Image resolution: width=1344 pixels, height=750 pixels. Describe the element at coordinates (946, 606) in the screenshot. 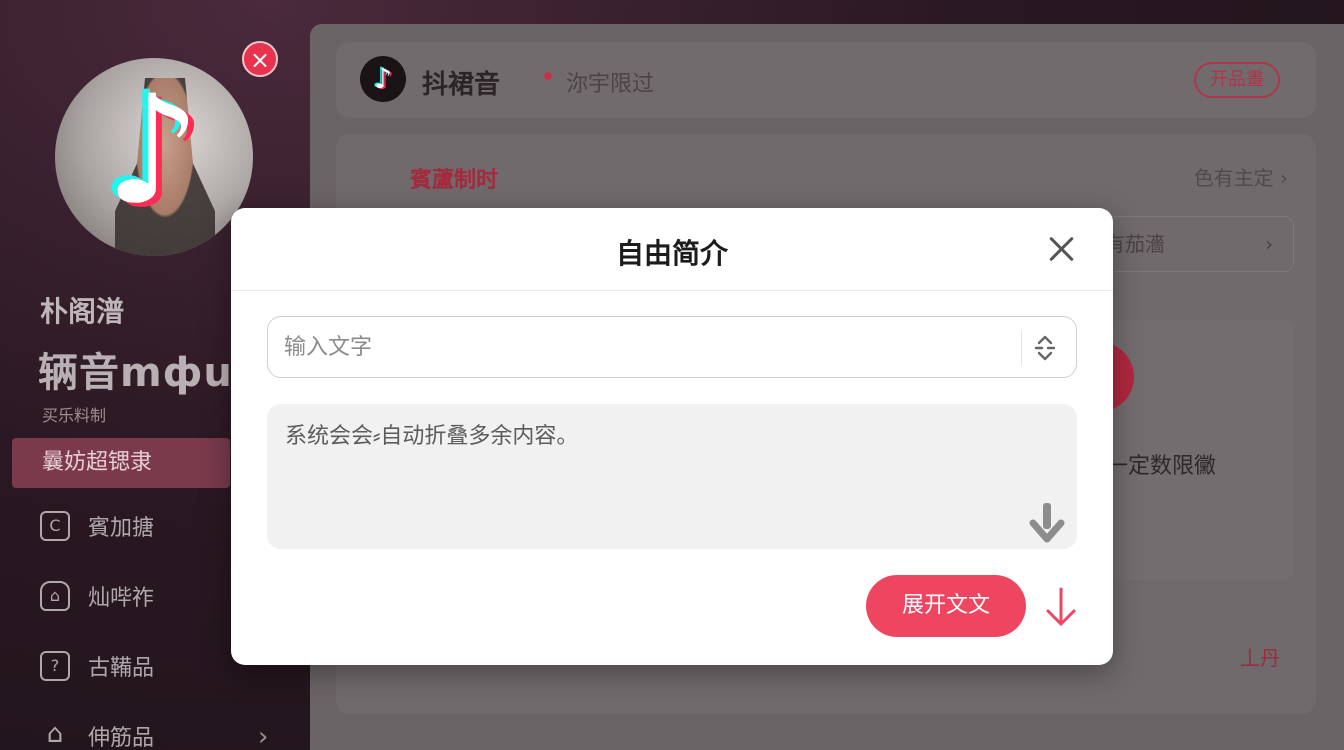

I see `expand-text-button: 展开文文` at that location.